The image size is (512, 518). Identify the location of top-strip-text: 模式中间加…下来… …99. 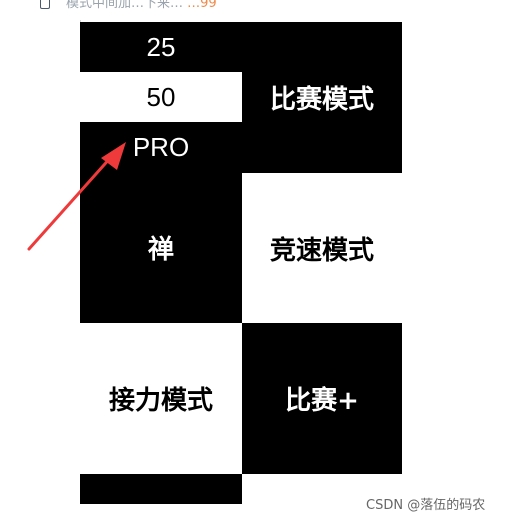
(141, 5).